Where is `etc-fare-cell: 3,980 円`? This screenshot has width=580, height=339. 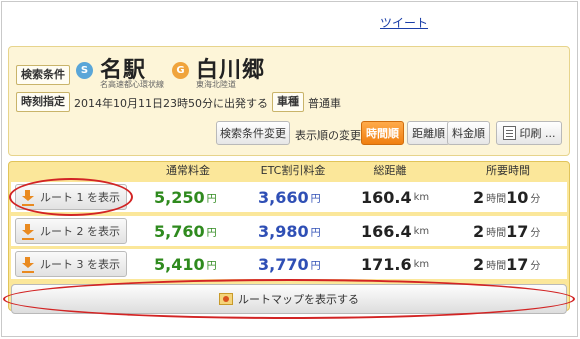 etc-fare-cell: 3,980 円 is located at coordinates (289, 231).